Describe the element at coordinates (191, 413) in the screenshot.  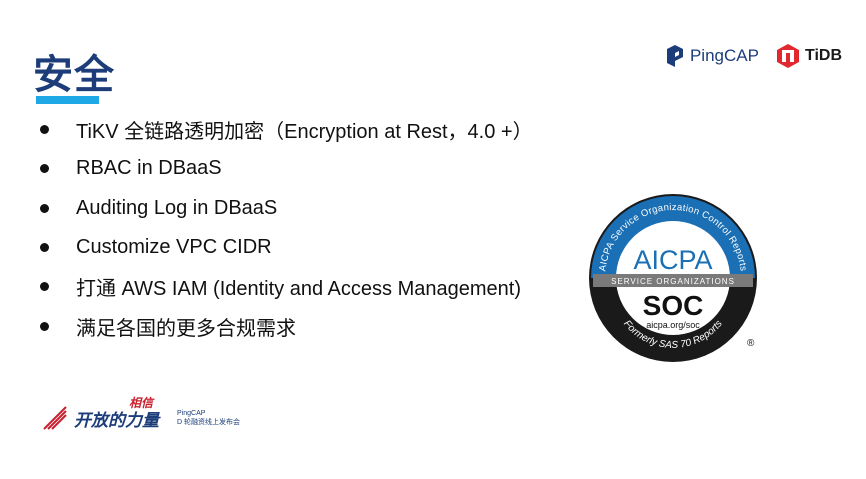
I see `footer-company: PingCAP` at that location.